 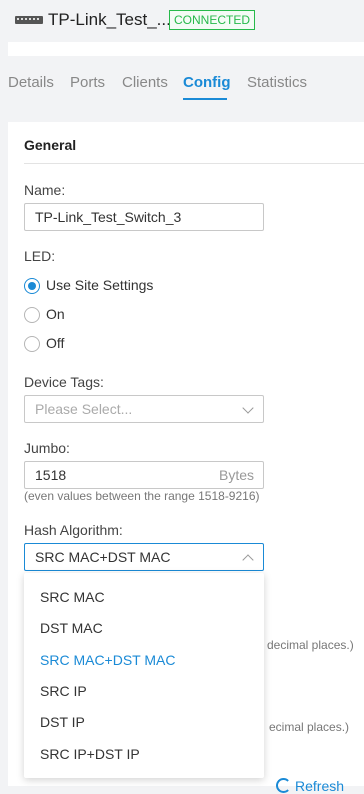 What do you see at coordinates (248, 560) in the screenshot?
I see `chevron-up-icon` at bounding box center [248, 560].